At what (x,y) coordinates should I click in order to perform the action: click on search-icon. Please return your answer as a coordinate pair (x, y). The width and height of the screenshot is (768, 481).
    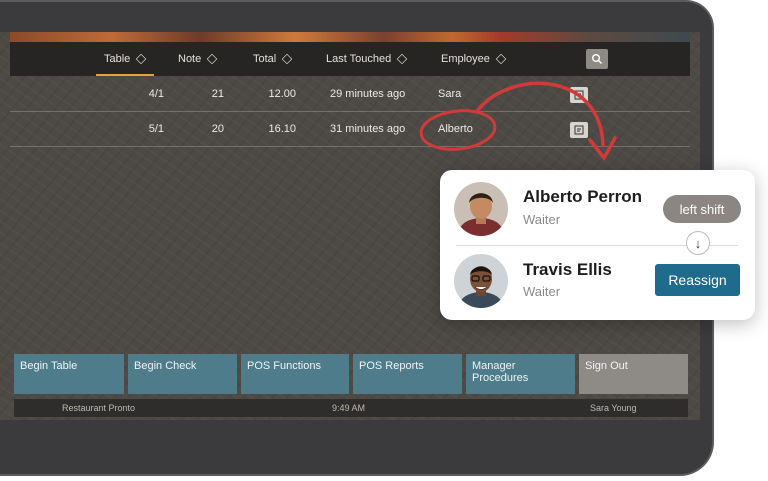
    Looking at the image, I should click on (597, 59).